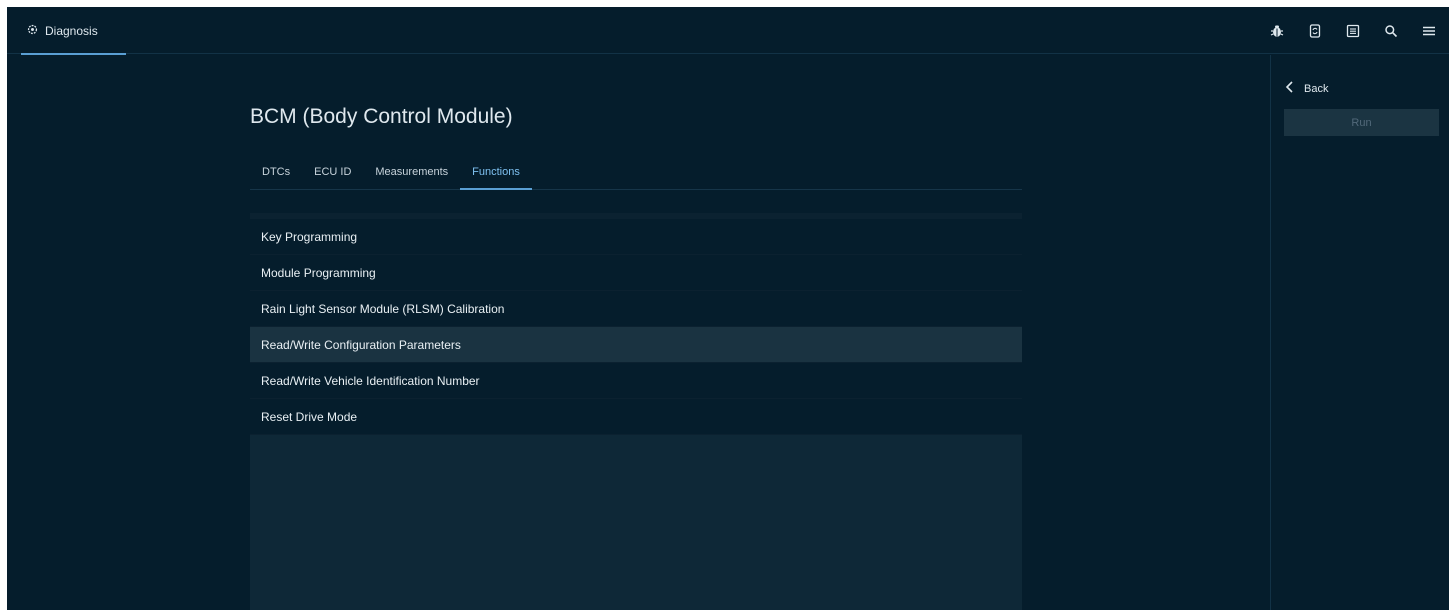 This screenshot has height=610, width=1449. What do you see at coordinates (332, 171) in the screenshot?
I see `tab-ecu-id: ECU ID` at bounding box center [332, 171].